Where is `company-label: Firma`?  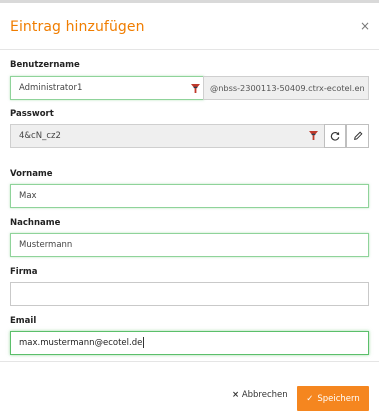
company-label: Firma is located at coordinates (24, 272).